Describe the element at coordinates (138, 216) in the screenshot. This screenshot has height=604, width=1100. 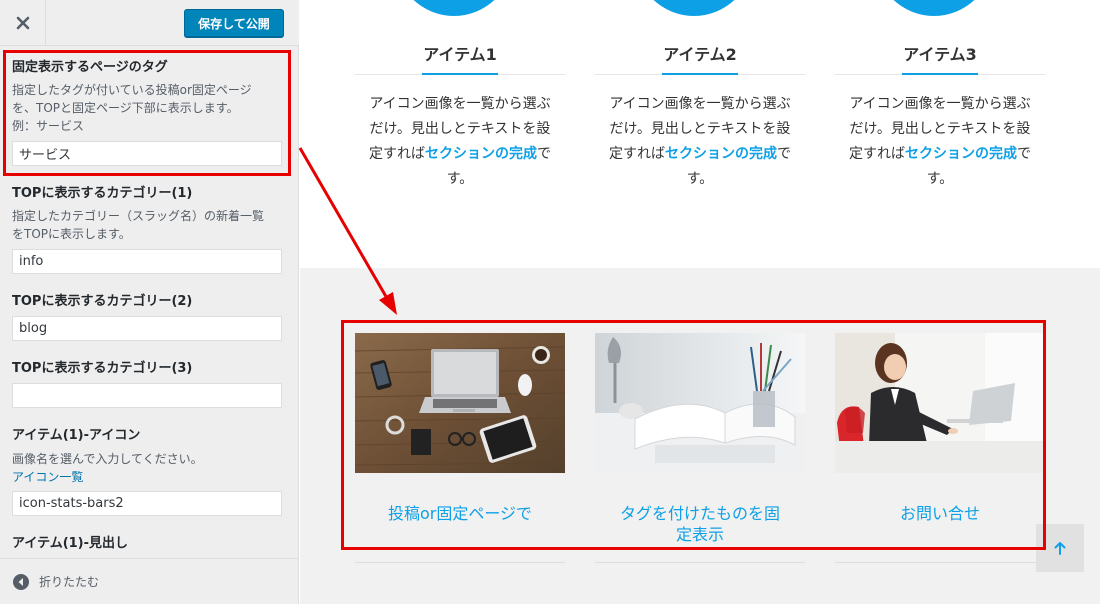
I see `field-description: 指定したカテゴリー（スラッグ名）の新着一覧` at that location.